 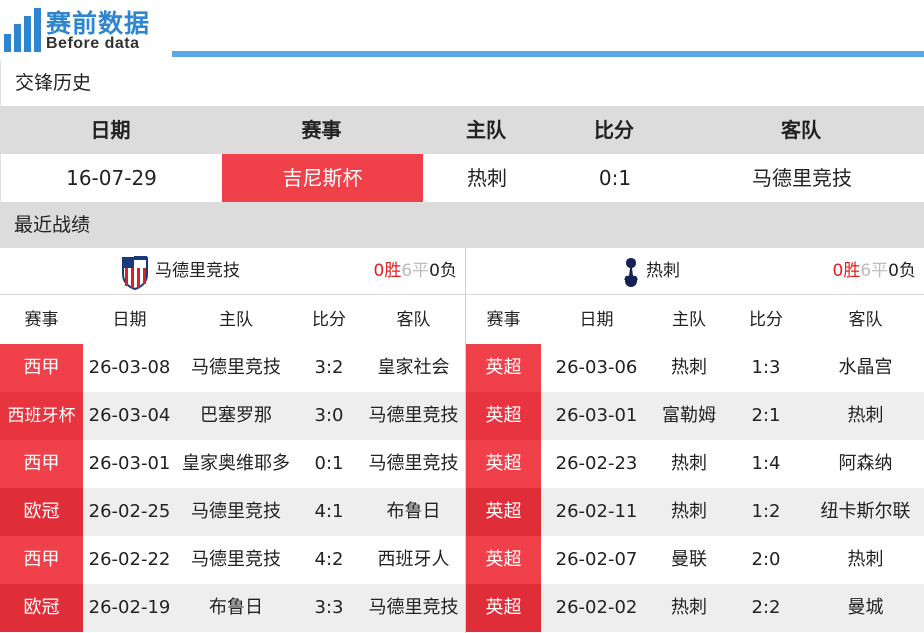 I want to click on match-score: 2:0, so click(x=766, y=559).